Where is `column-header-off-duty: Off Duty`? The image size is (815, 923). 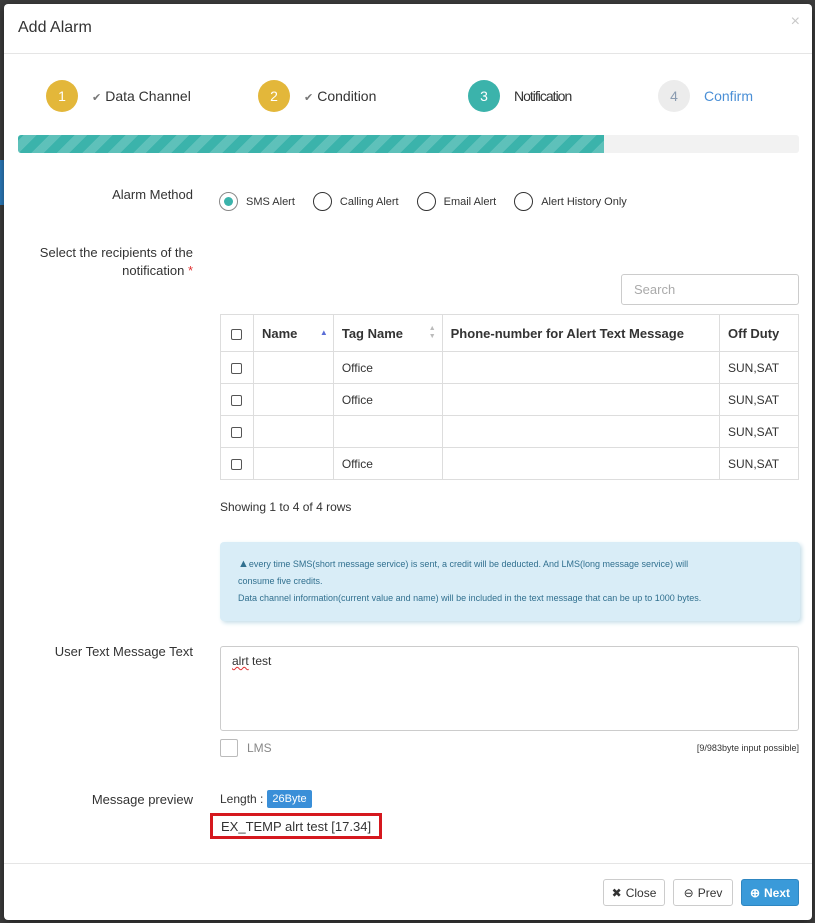
column-header-off-duty: Off Duty is located at coordinates (759, 333).